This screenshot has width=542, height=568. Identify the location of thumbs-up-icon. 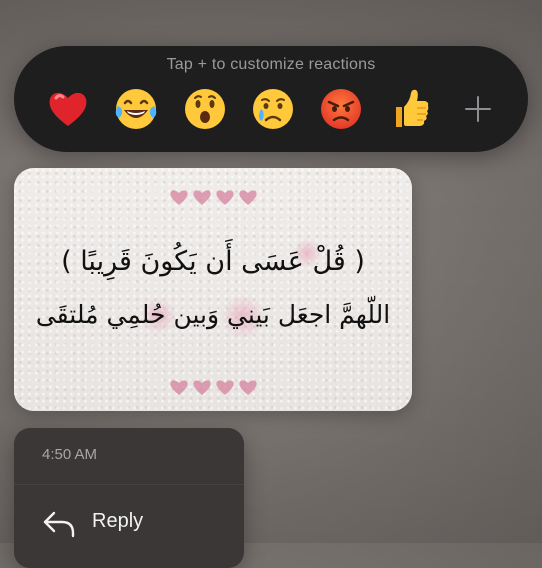
(411, 108).